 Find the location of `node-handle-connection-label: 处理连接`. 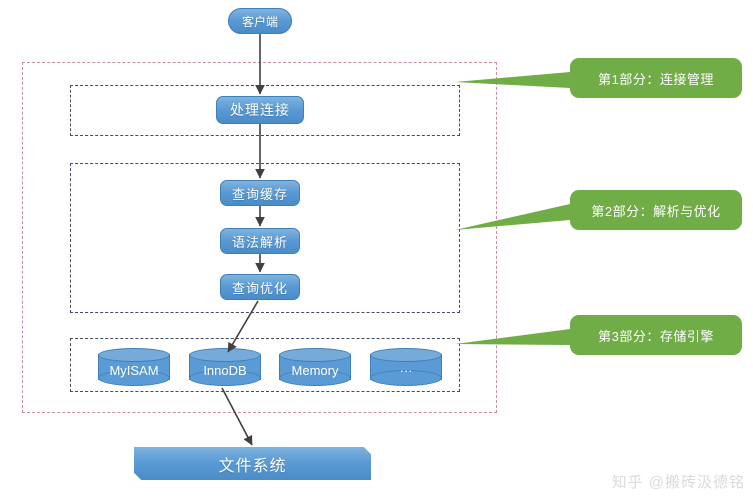

node-handle-connection-label: 处理连接 is located at coordinates (260, 110).